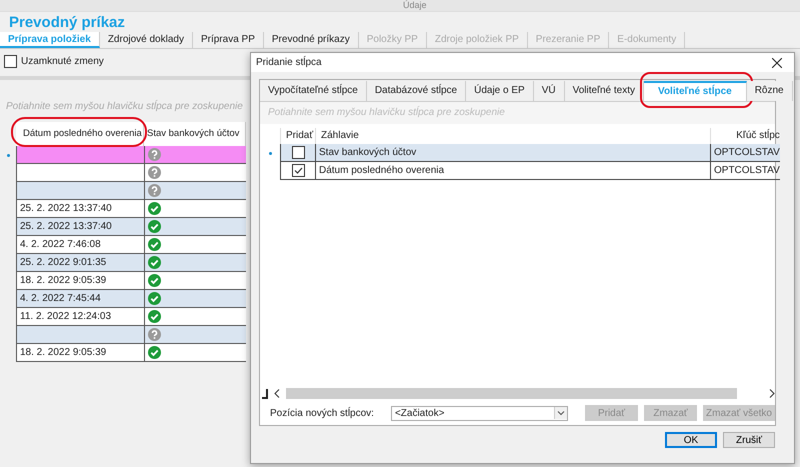 The width and height of the screenshot is (800, 467). I want to click on position-dropdown: <Začiatok>, so click(479, 413).